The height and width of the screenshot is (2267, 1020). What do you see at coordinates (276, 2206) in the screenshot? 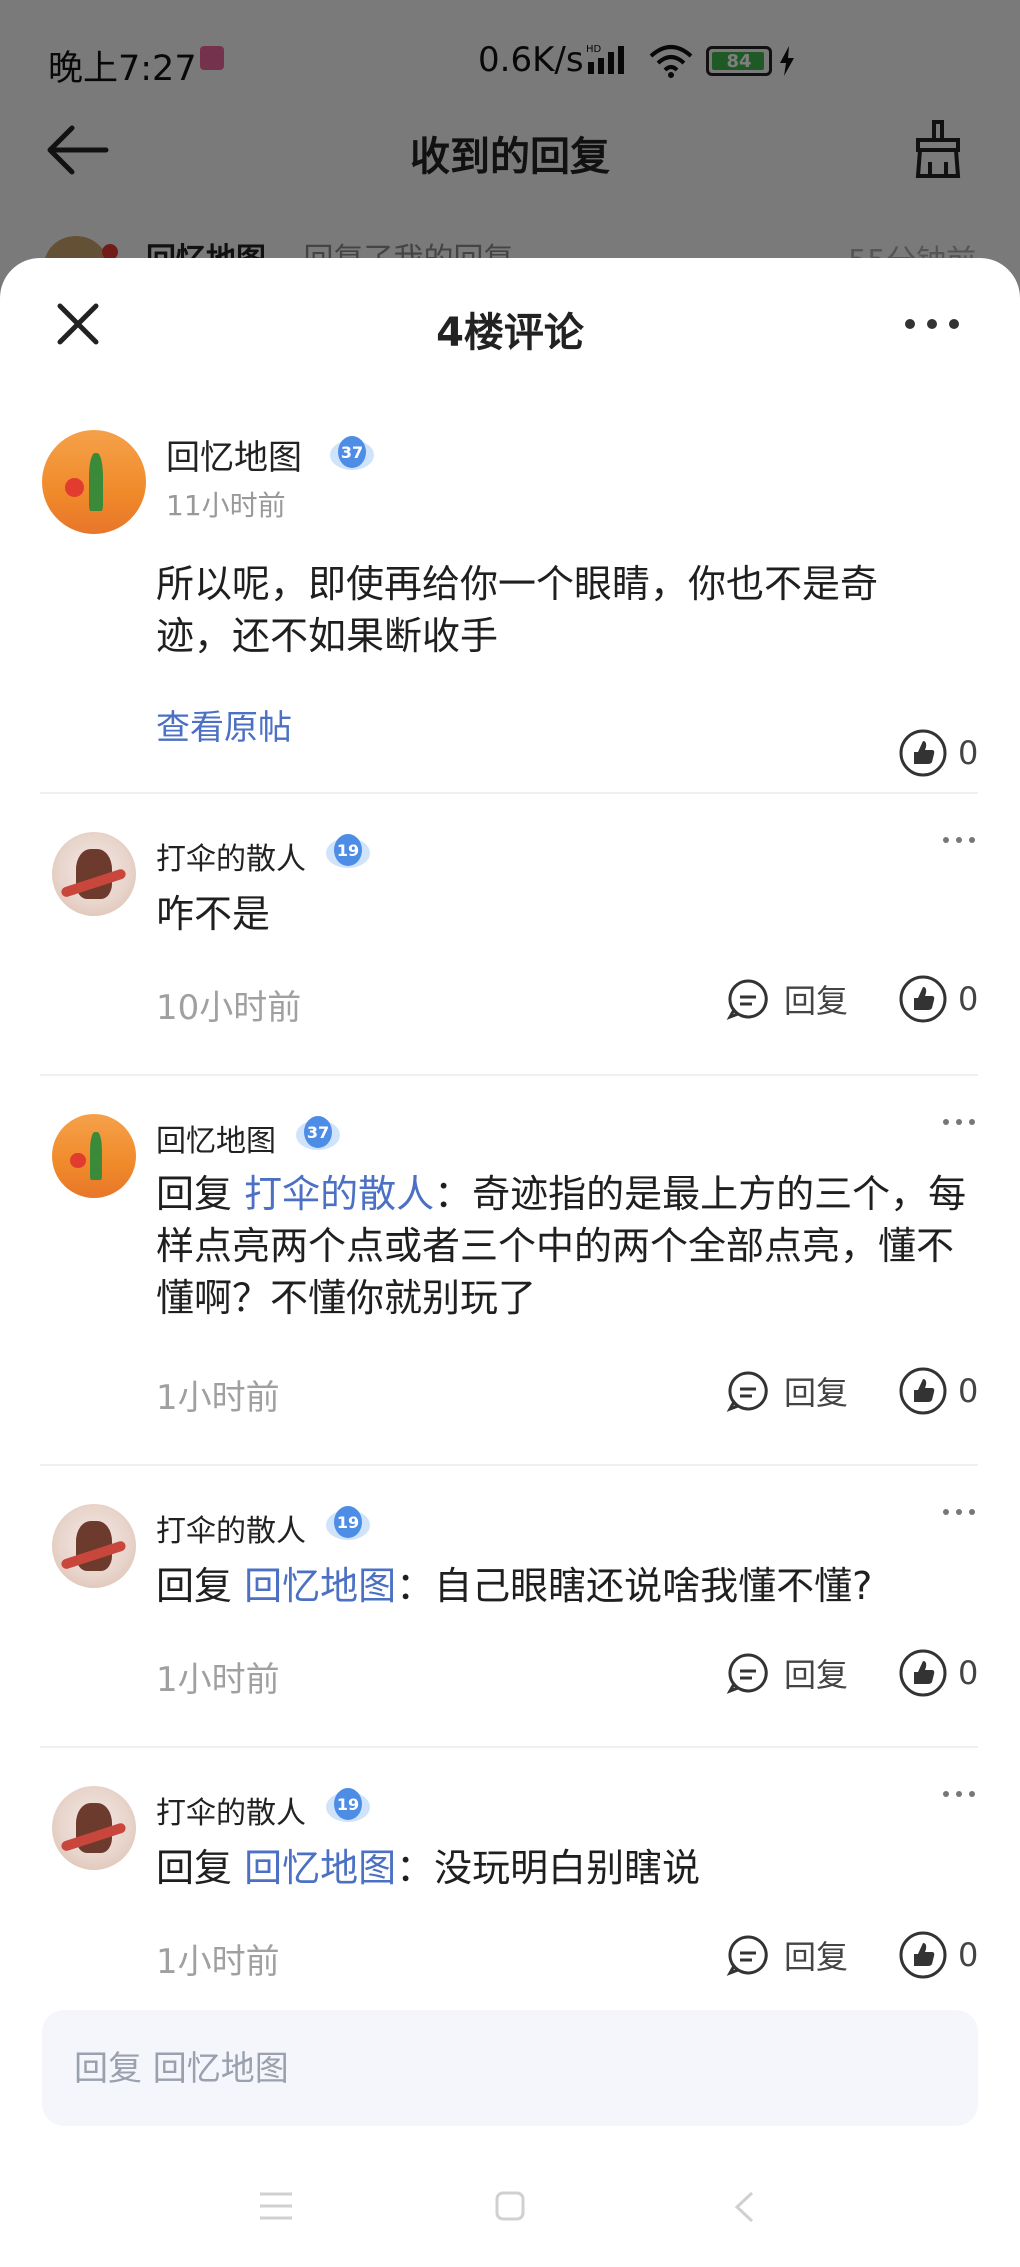
I see `menu-icon` at bounding box center [276, 2206].